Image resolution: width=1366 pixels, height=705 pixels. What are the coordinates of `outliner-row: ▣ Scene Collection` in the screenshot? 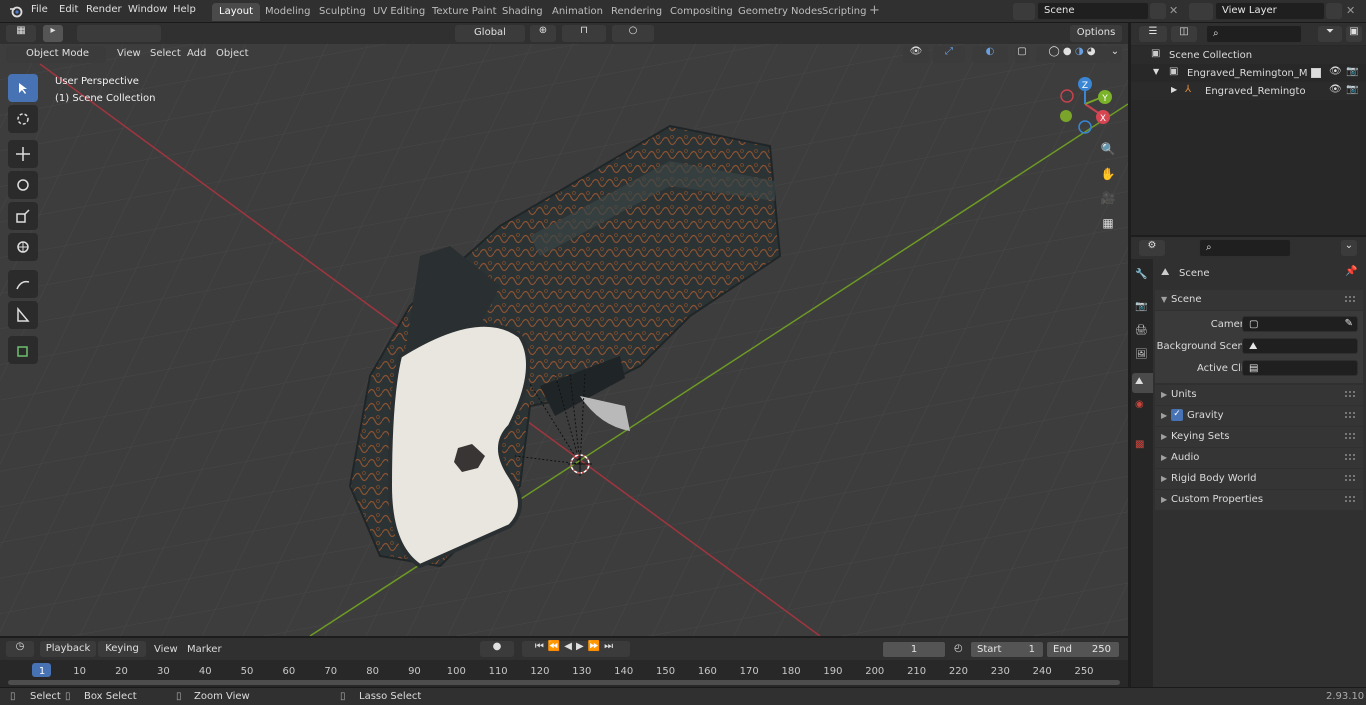 It's located at (1248, 55).